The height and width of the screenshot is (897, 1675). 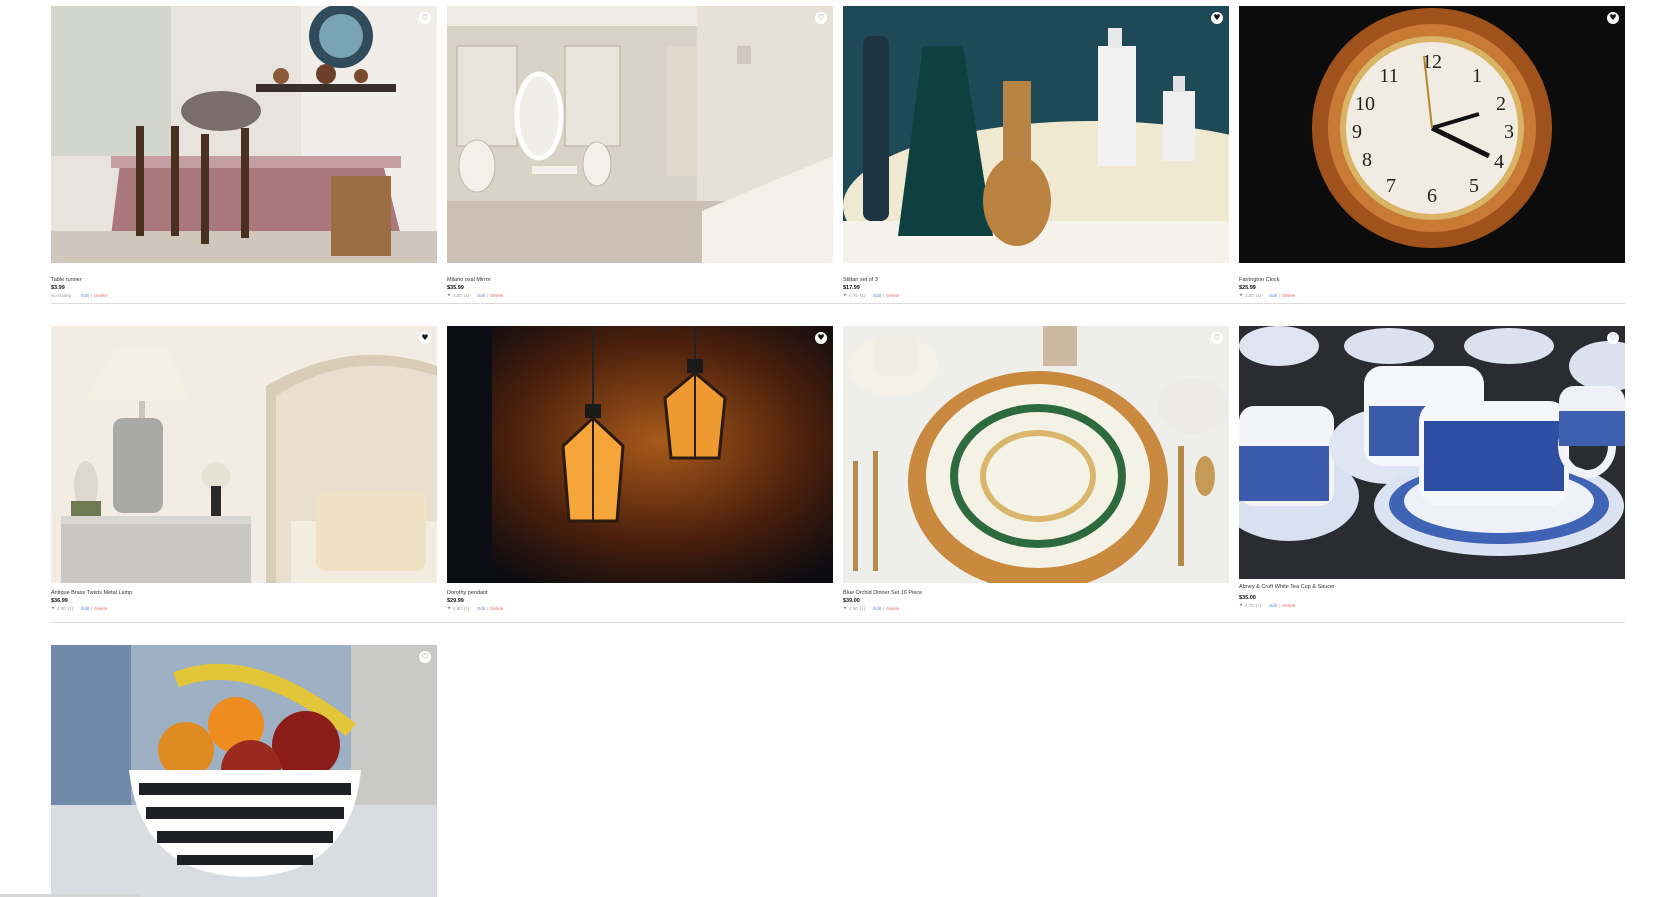 What do you see at coordinates (455, 601) in the screenshot?
I see `product-price: $29.99` at bounding box center [455, 601].